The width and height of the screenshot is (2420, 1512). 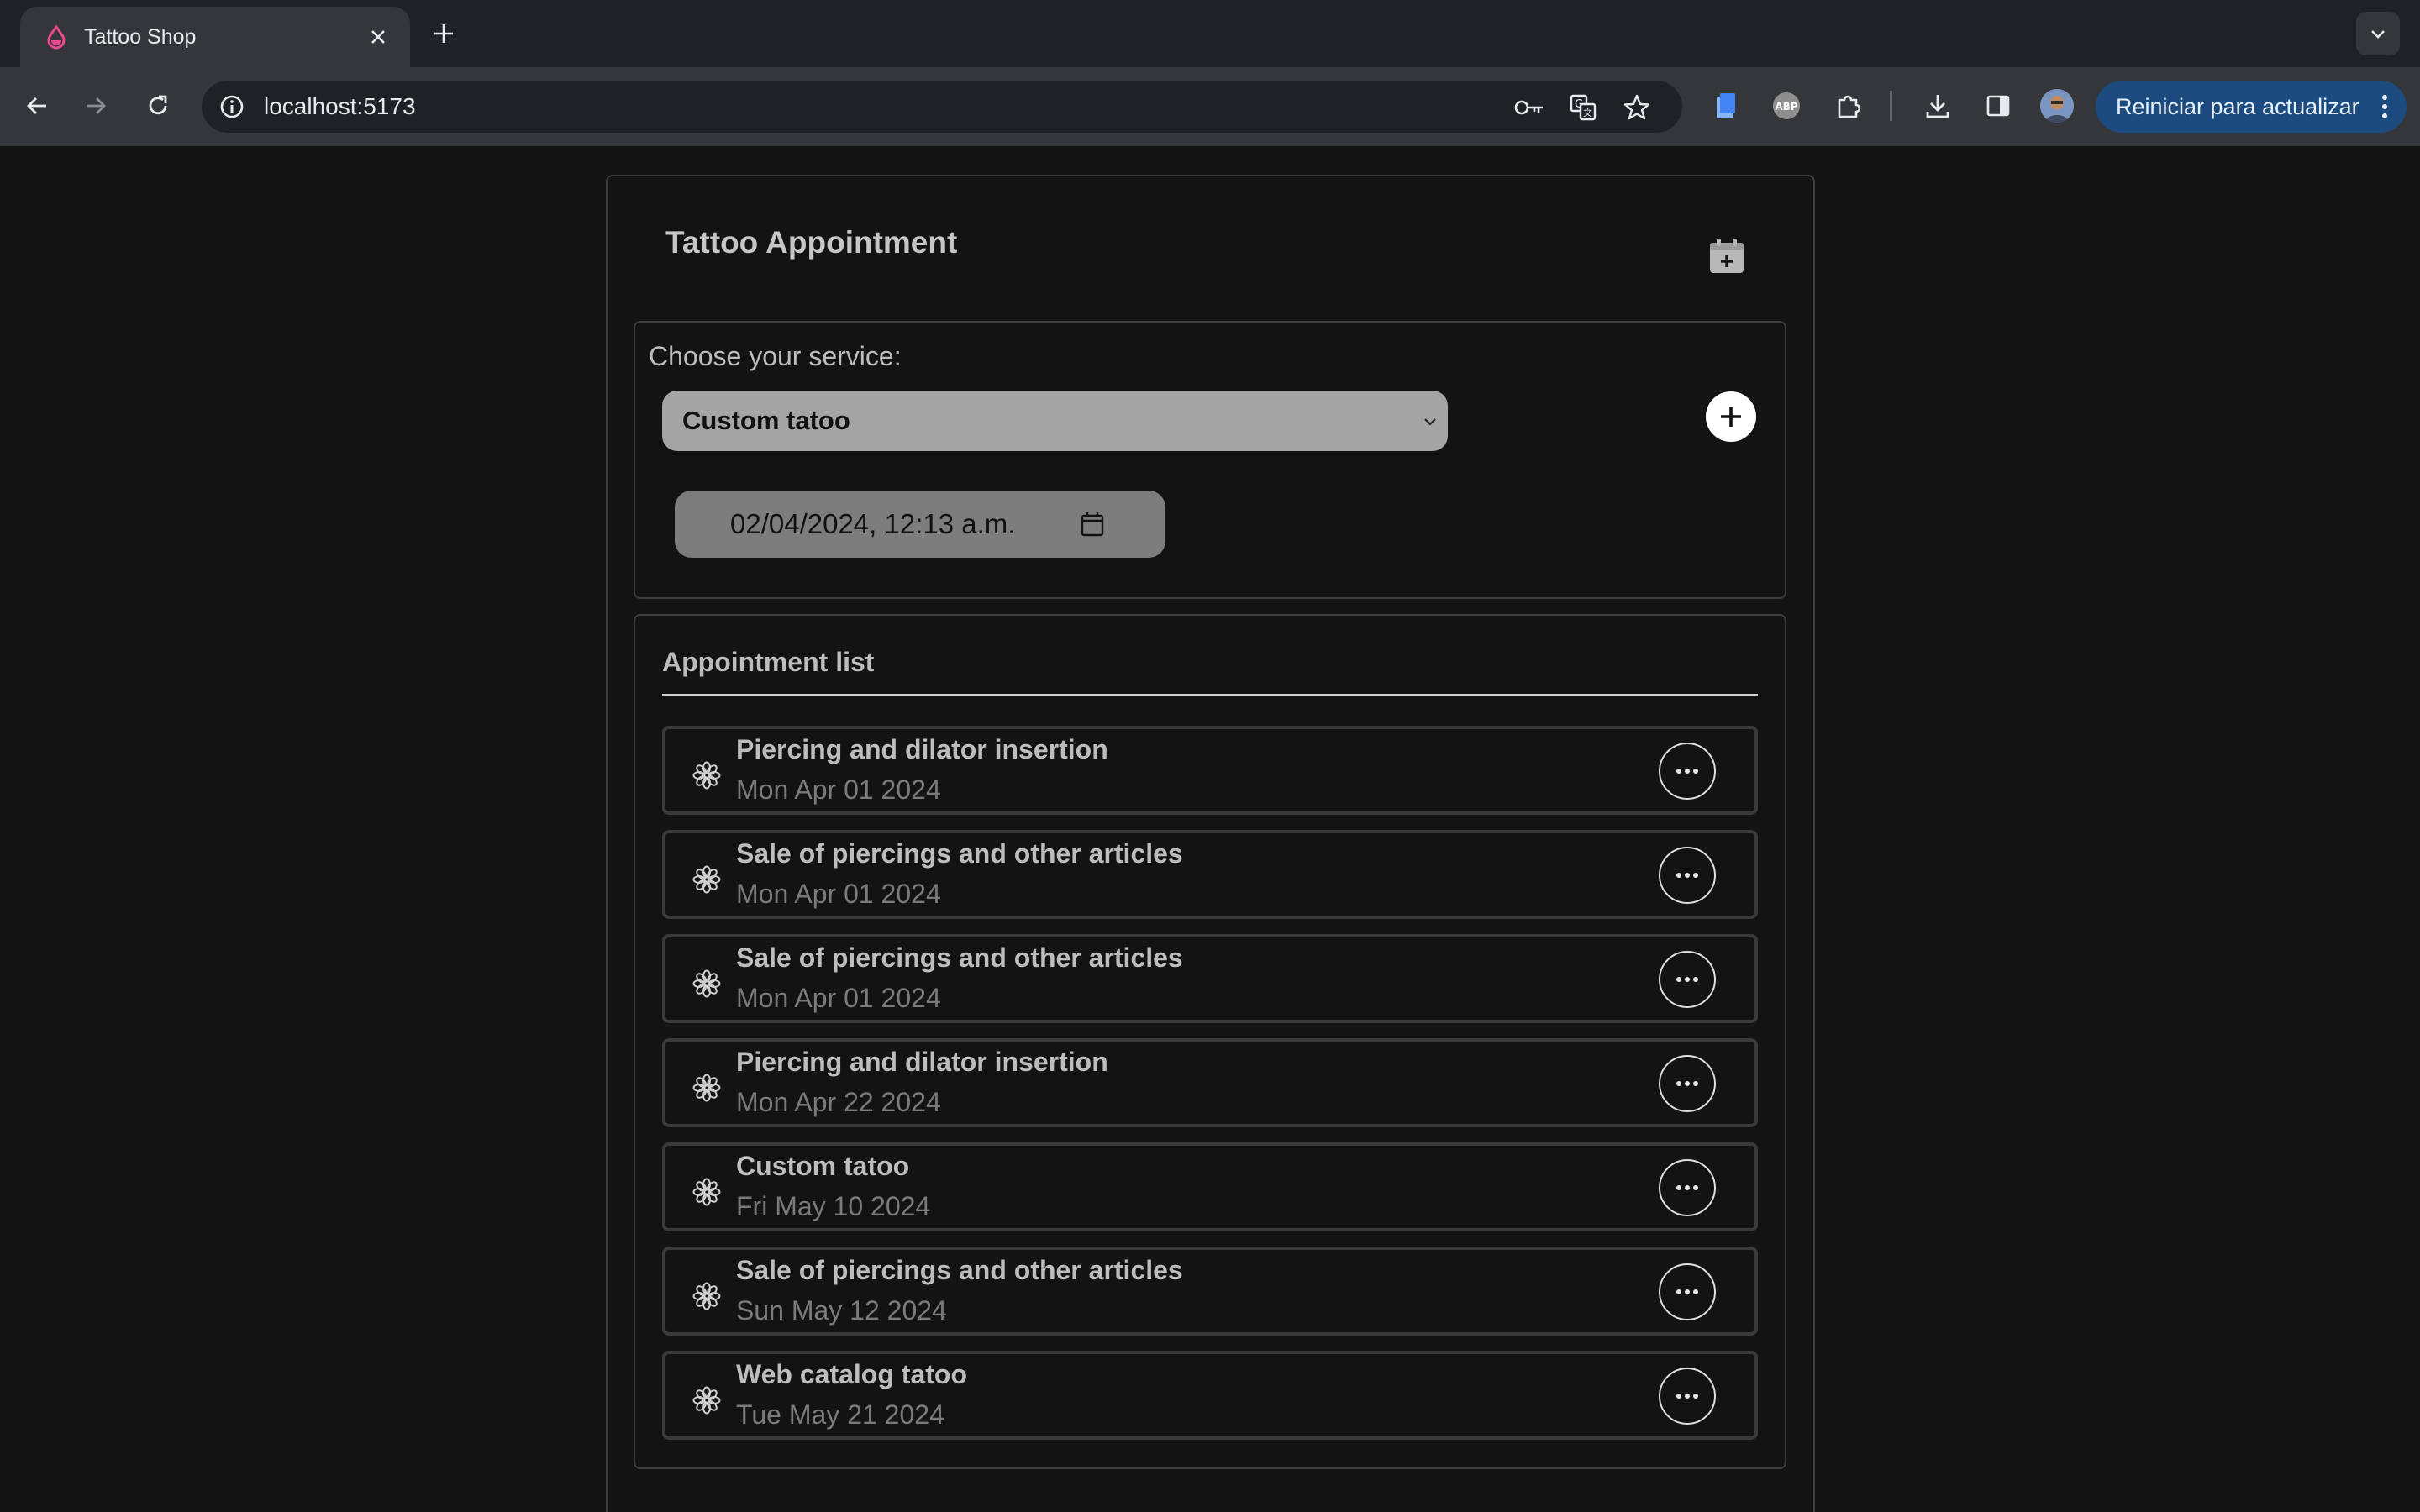 I want to click on forward-arrow-icon, so click(x=96, y=105).